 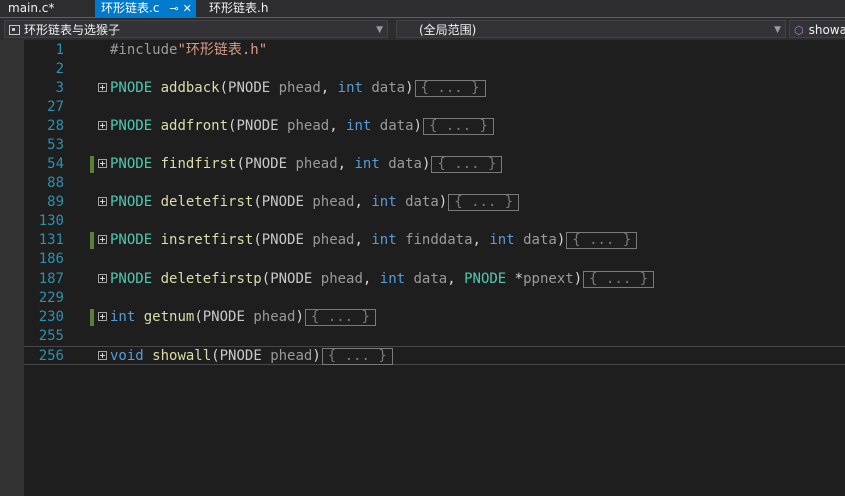 I want to click on tab-ring-list-c: 环形链表.c ⊸ ✕, so click(x=145, y=8).